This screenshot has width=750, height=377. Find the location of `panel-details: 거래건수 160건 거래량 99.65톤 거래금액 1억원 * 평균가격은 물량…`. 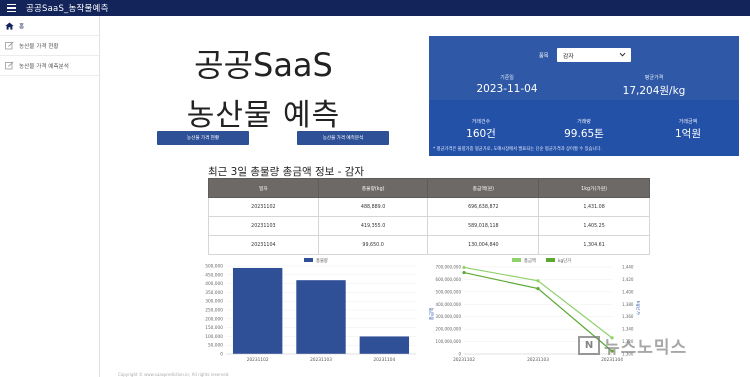

panel-details: 거래건수 160건 거래량 99.65톤 거래금액 1억원 * 평균가격은 물량… is located at coordinates (584, 128).